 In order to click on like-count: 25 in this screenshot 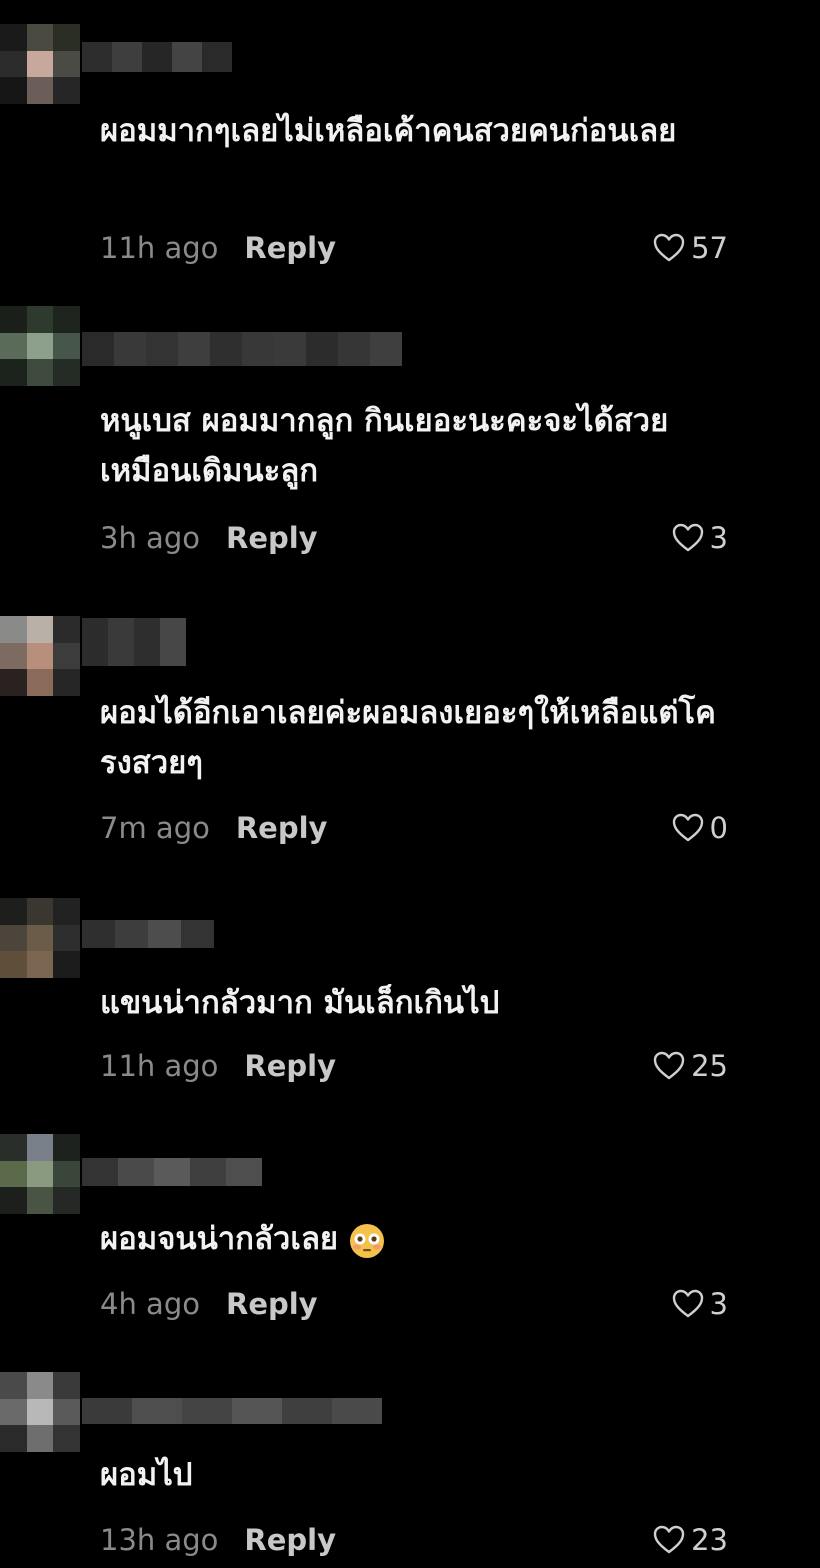, I will do `click(709, 1066)`.